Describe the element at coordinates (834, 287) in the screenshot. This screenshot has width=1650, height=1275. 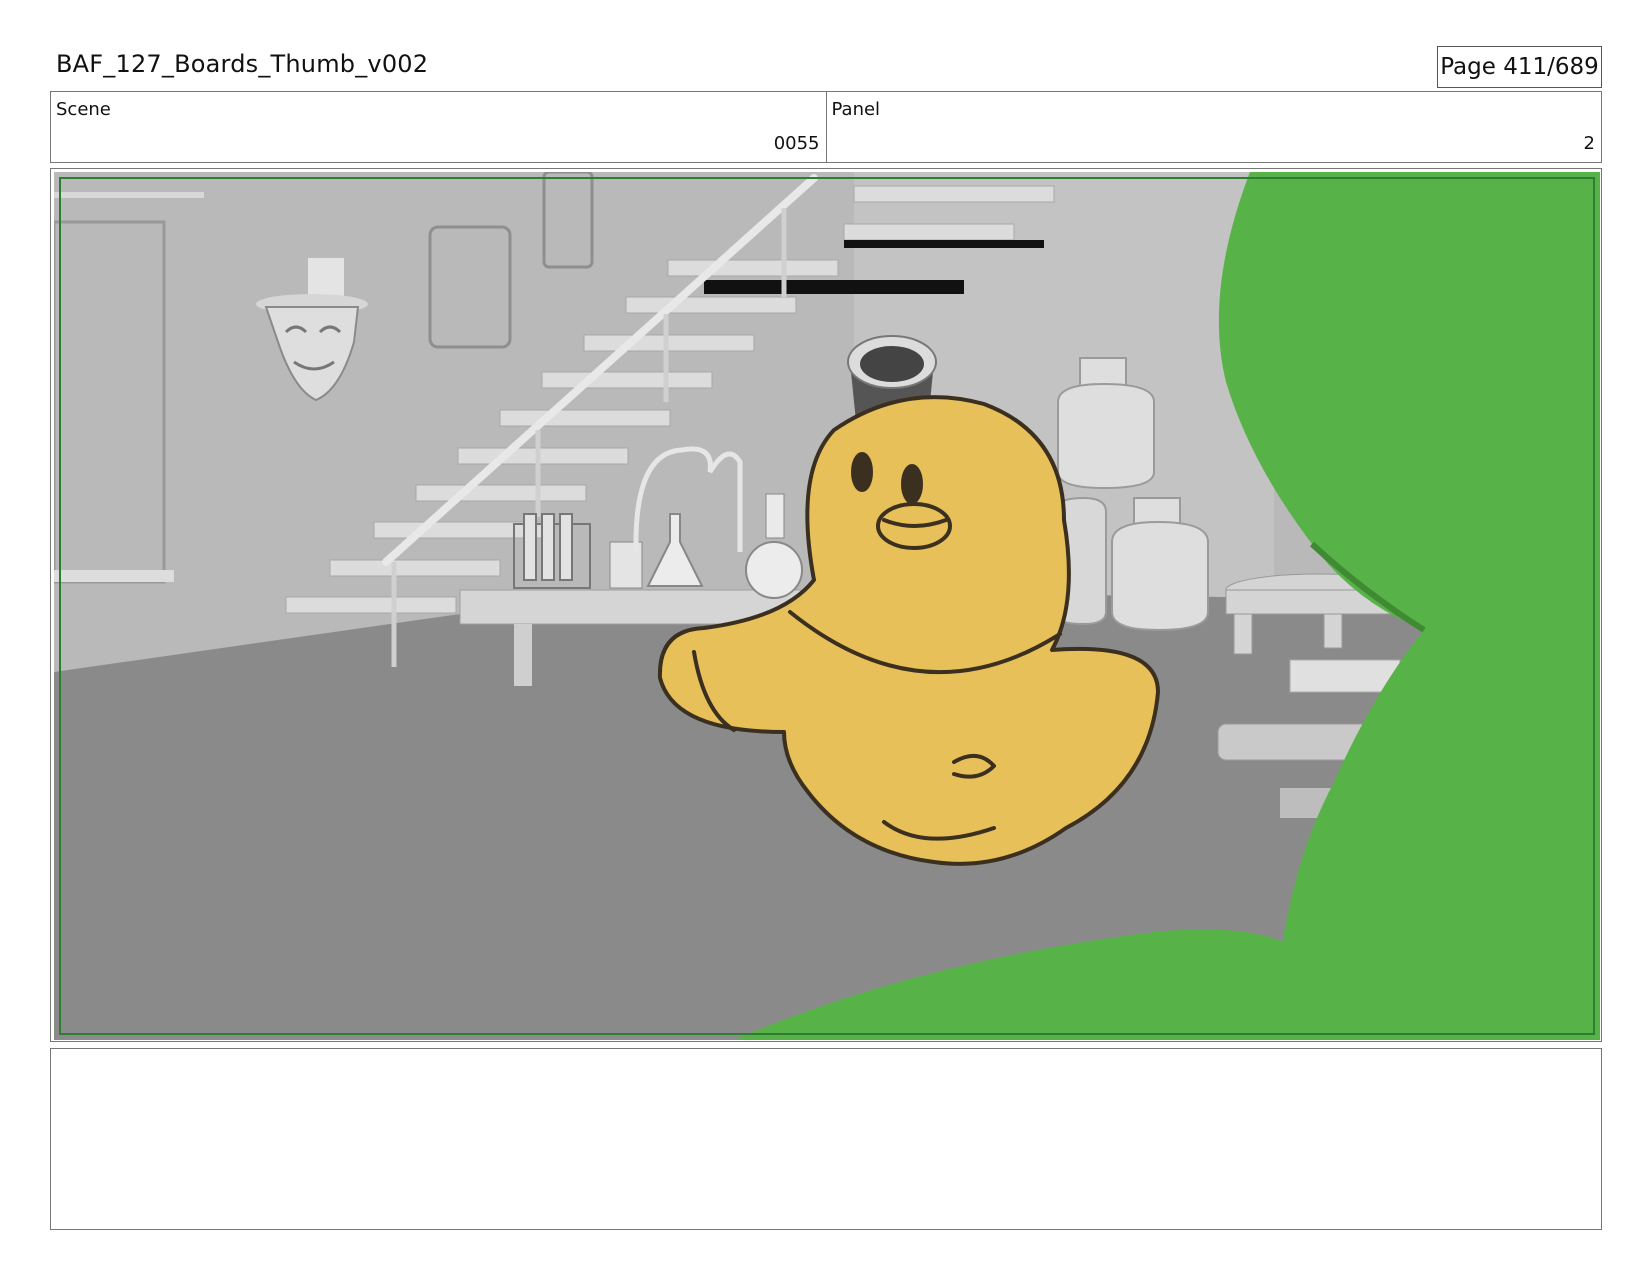
I see `stair-shadow` at that location.